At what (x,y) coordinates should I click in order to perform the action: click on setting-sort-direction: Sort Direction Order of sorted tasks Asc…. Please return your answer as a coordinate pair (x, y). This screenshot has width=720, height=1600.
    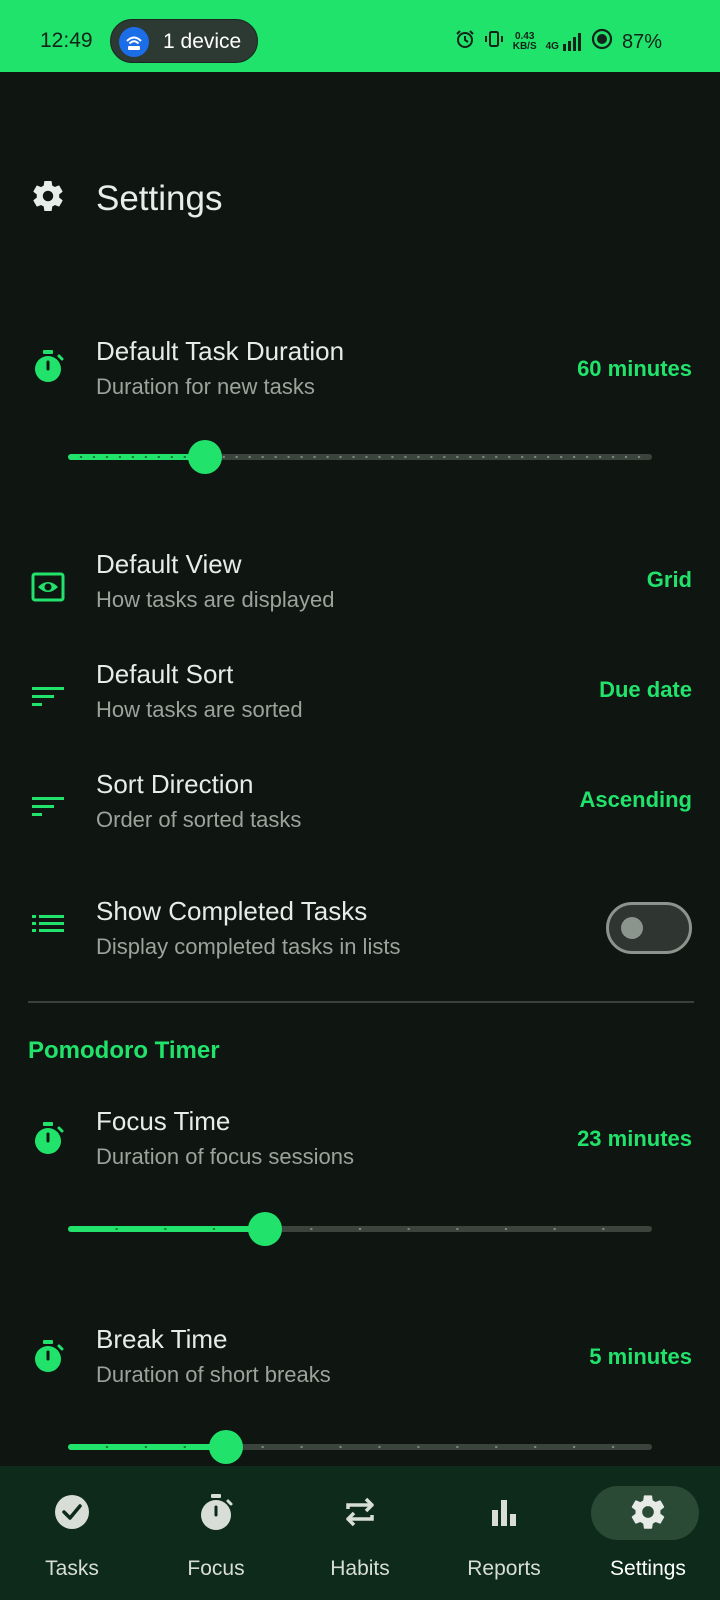
    Looking at the image, I should click on (360, 805).